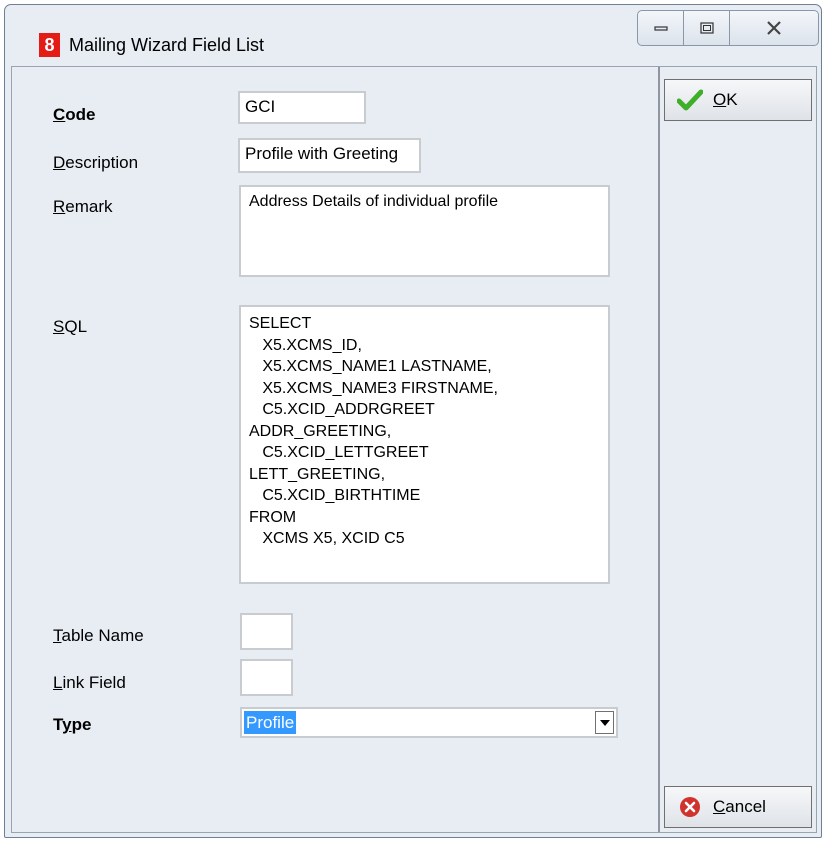 This screenshot has height=844, width=826. I want to click on maximize-button, so click(707, 28).